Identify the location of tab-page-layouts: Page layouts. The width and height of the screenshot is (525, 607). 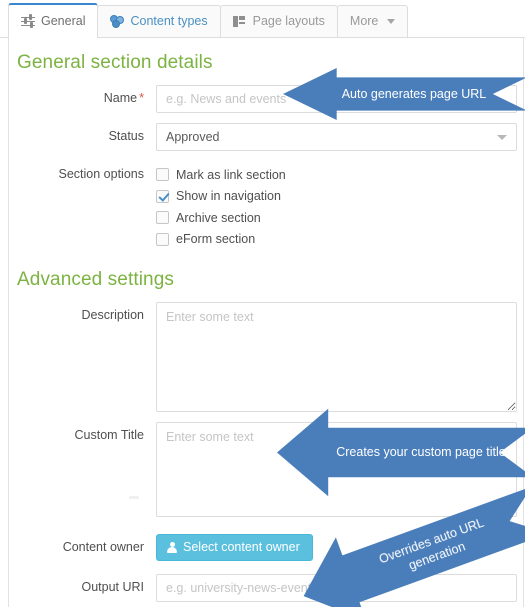
(278, 21).